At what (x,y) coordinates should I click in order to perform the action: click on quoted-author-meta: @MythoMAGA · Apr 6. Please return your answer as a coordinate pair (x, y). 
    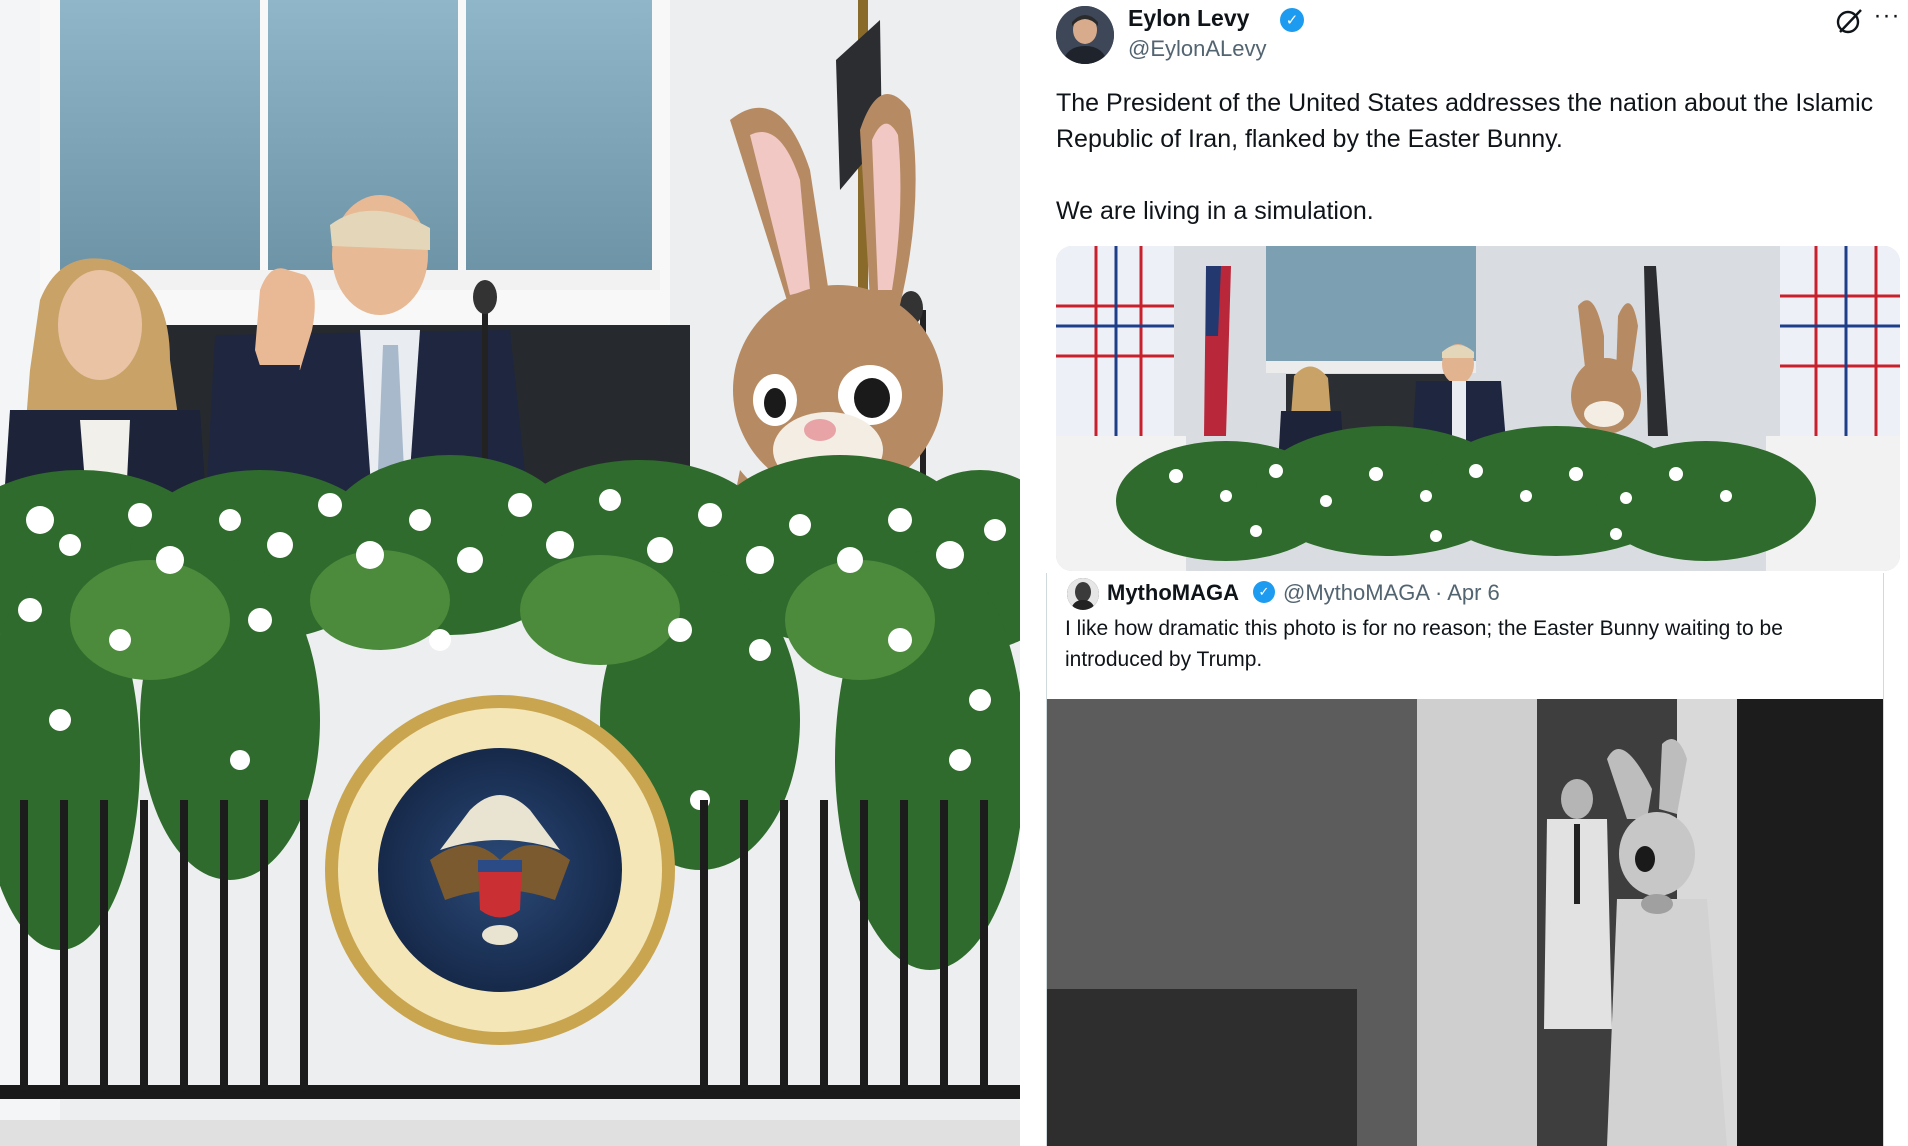
    Looking at the image, I should click on (1391, 593).